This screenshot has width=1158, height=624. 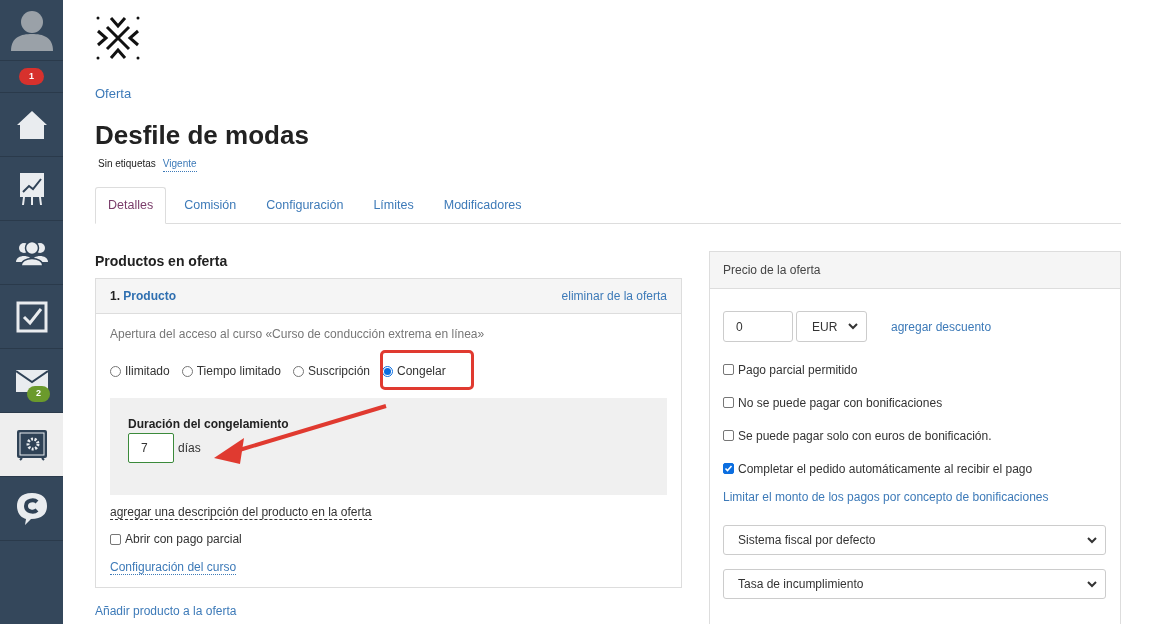 I want to click on days-unit: días, so click(x=189, y=448).